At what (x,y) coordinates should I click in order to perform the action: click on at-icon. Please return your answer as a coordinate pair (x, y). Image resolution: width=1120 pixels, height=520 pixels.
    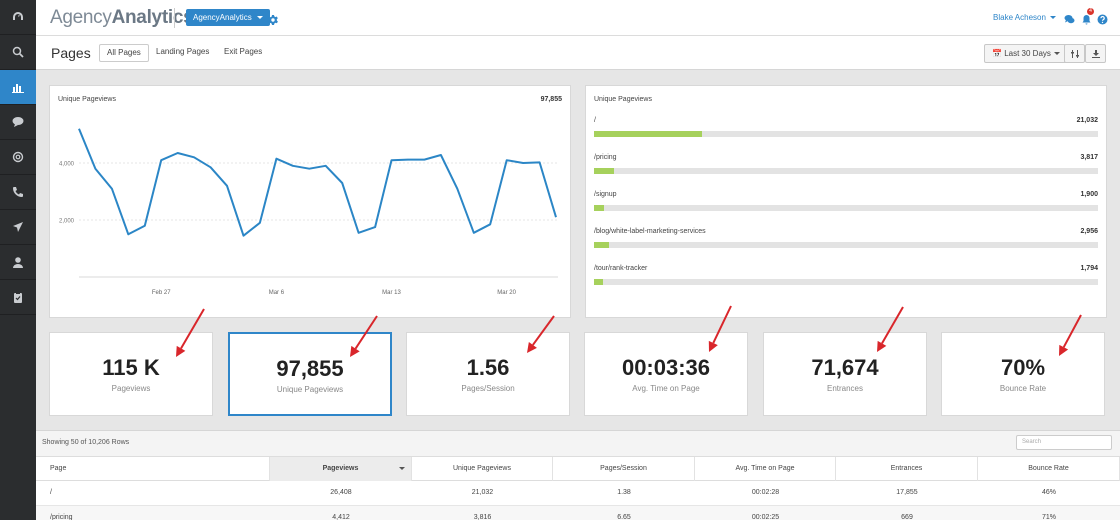
    Looking at the image, I should click on (18, 157).